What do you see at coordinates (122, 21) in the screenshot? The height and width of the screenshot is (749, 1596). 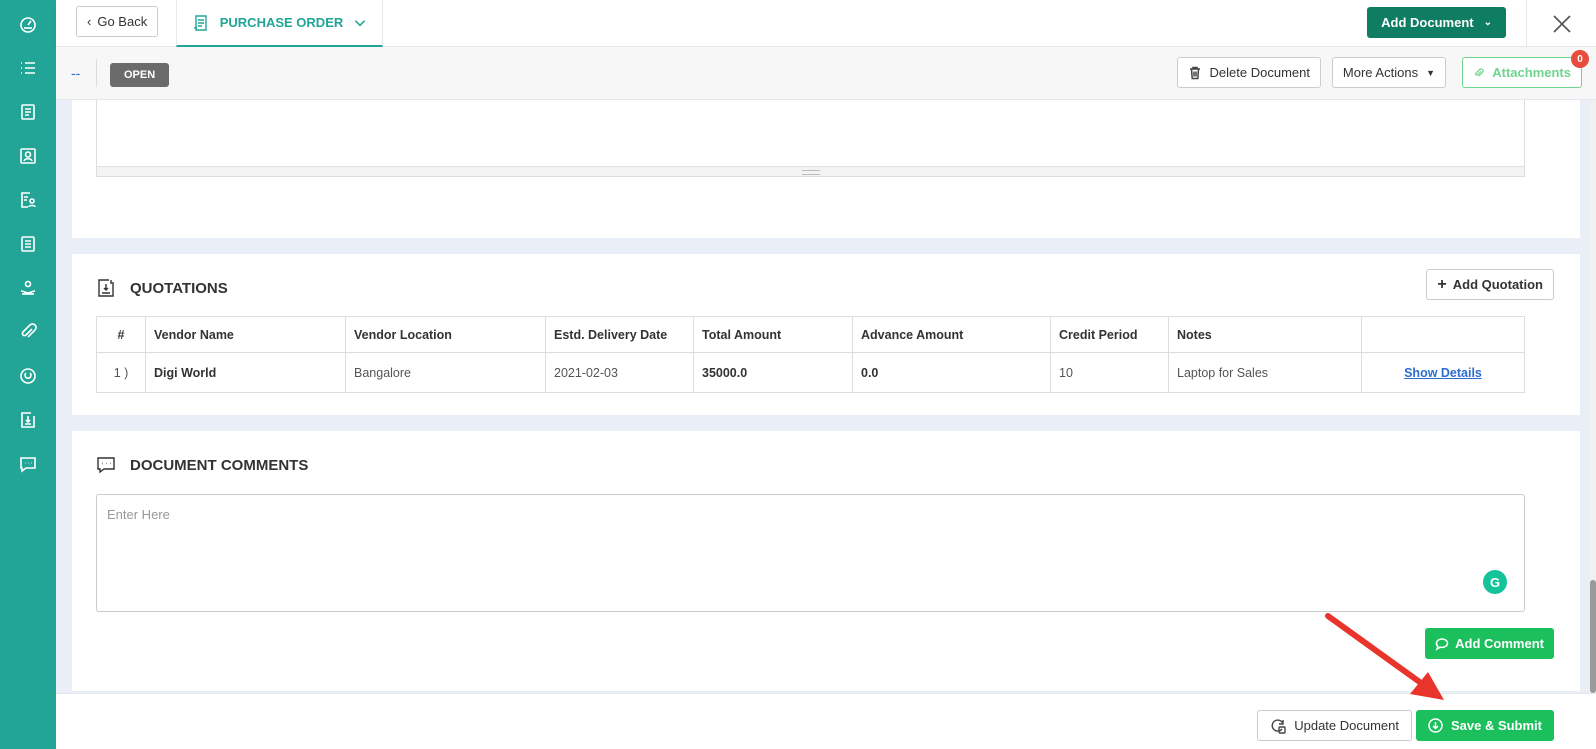 I see `go-back-label: Go Back` at bounding box center [122, 21].